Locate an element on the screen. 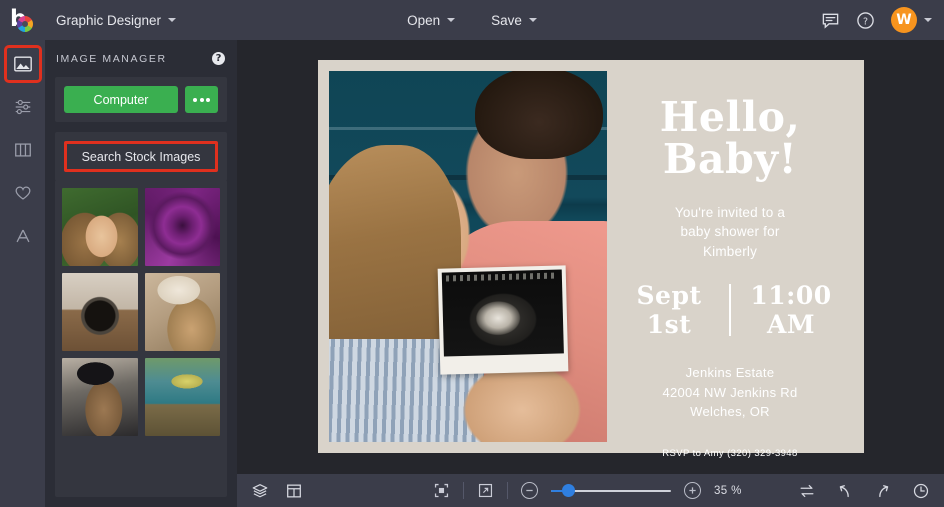 The height and width of the screenshot is (507, 944). expand-button is located at coordinates (485, 490).